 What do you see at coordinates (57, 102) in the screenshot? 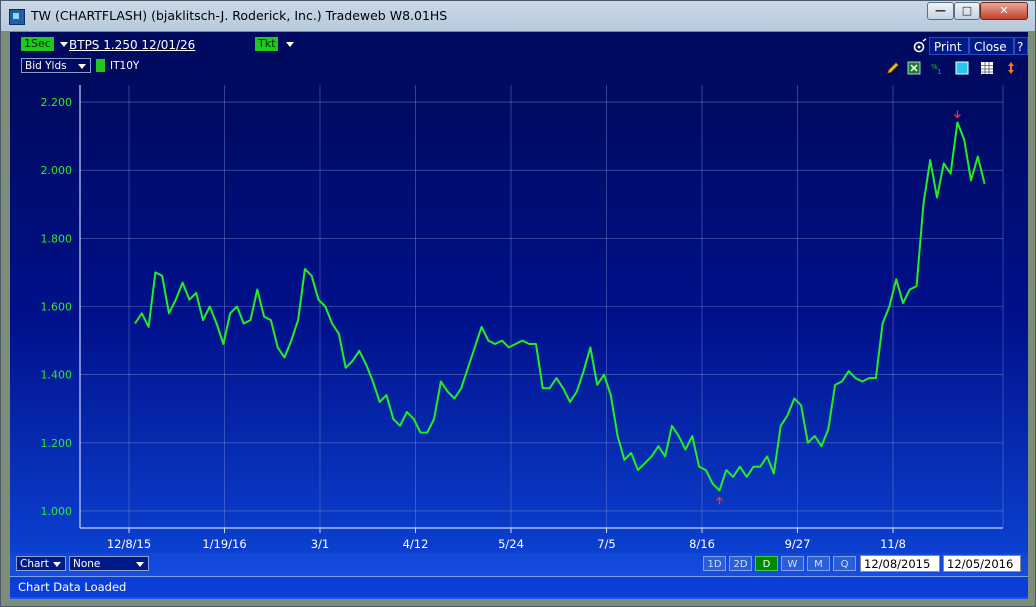
I see `y-tick-label: 2.200` at bounding box center [57, 102].